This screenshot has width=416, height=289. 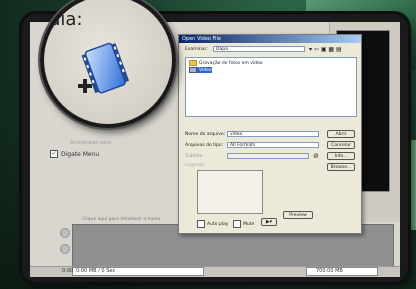 What do you see at coordinates (243, 145) in the screenshot?
I see `filetype-value: All Formats` at bounding box center [243, 145].